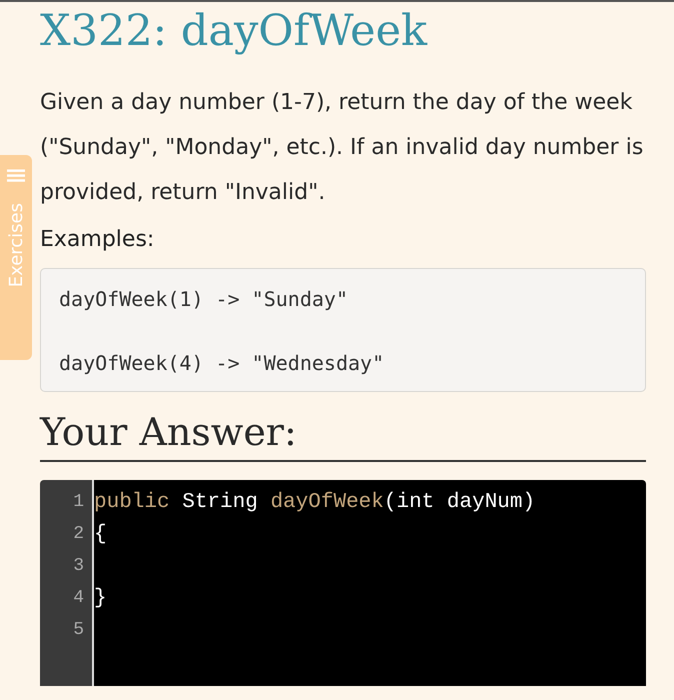  What do you see at coordinates (100, 598) in the screenshot?
I see `code-line: }` at bounding box center [100, 598].